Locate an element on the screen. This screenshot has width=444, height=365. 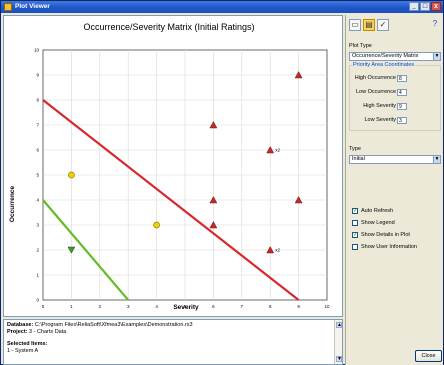
y-tick-label: 4 is located at coordinates (37, 200).